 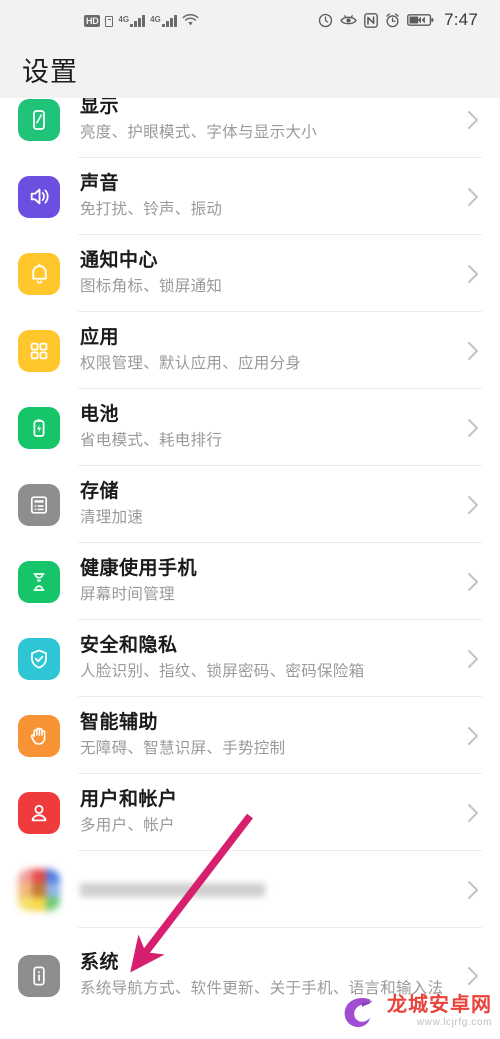 I want to click on settings-row-blurred, so click(x=250, y=889).